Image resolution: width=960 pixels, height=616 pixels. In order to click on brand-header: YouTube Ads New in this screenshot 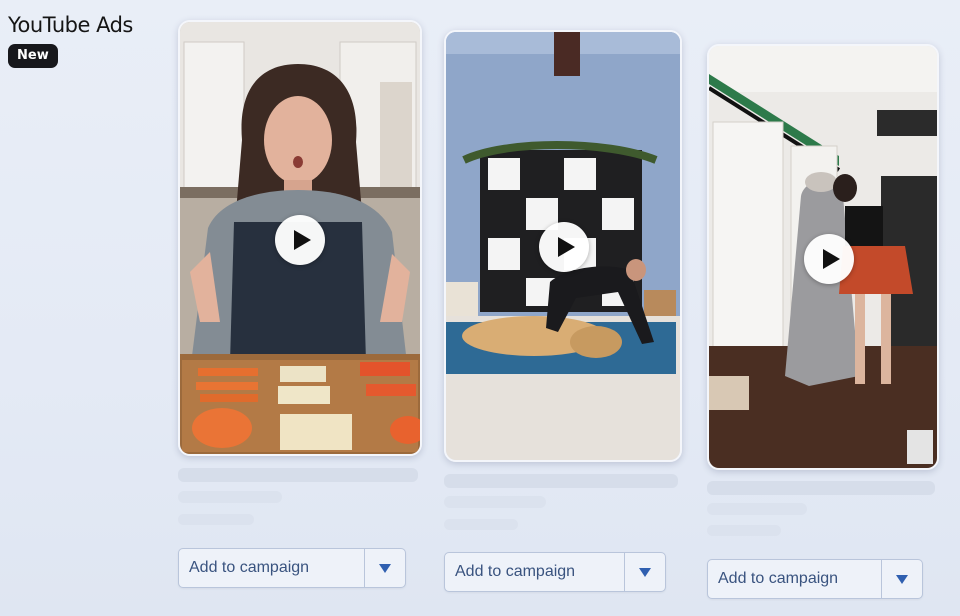, I will do `click(70, 40)`.